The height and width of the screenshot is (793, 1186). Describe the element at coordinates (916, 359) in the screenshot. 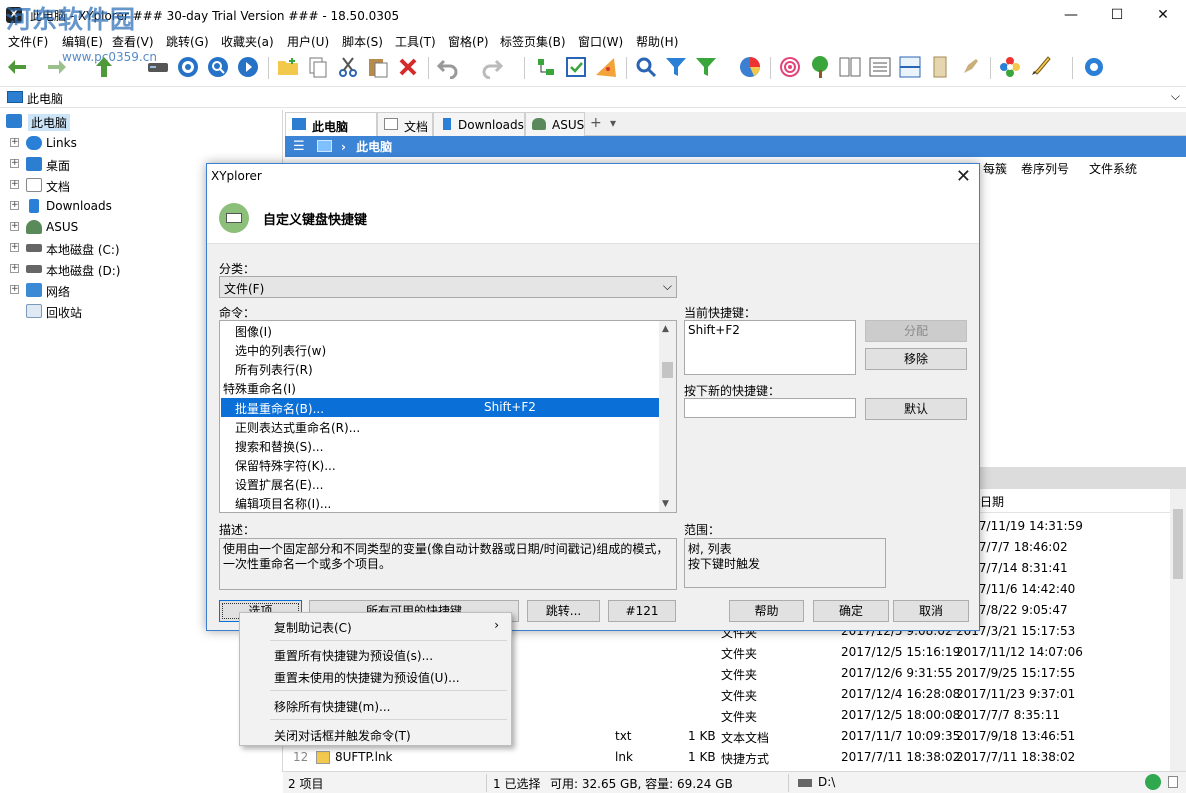

I see `remove-button: 移除` at that location.